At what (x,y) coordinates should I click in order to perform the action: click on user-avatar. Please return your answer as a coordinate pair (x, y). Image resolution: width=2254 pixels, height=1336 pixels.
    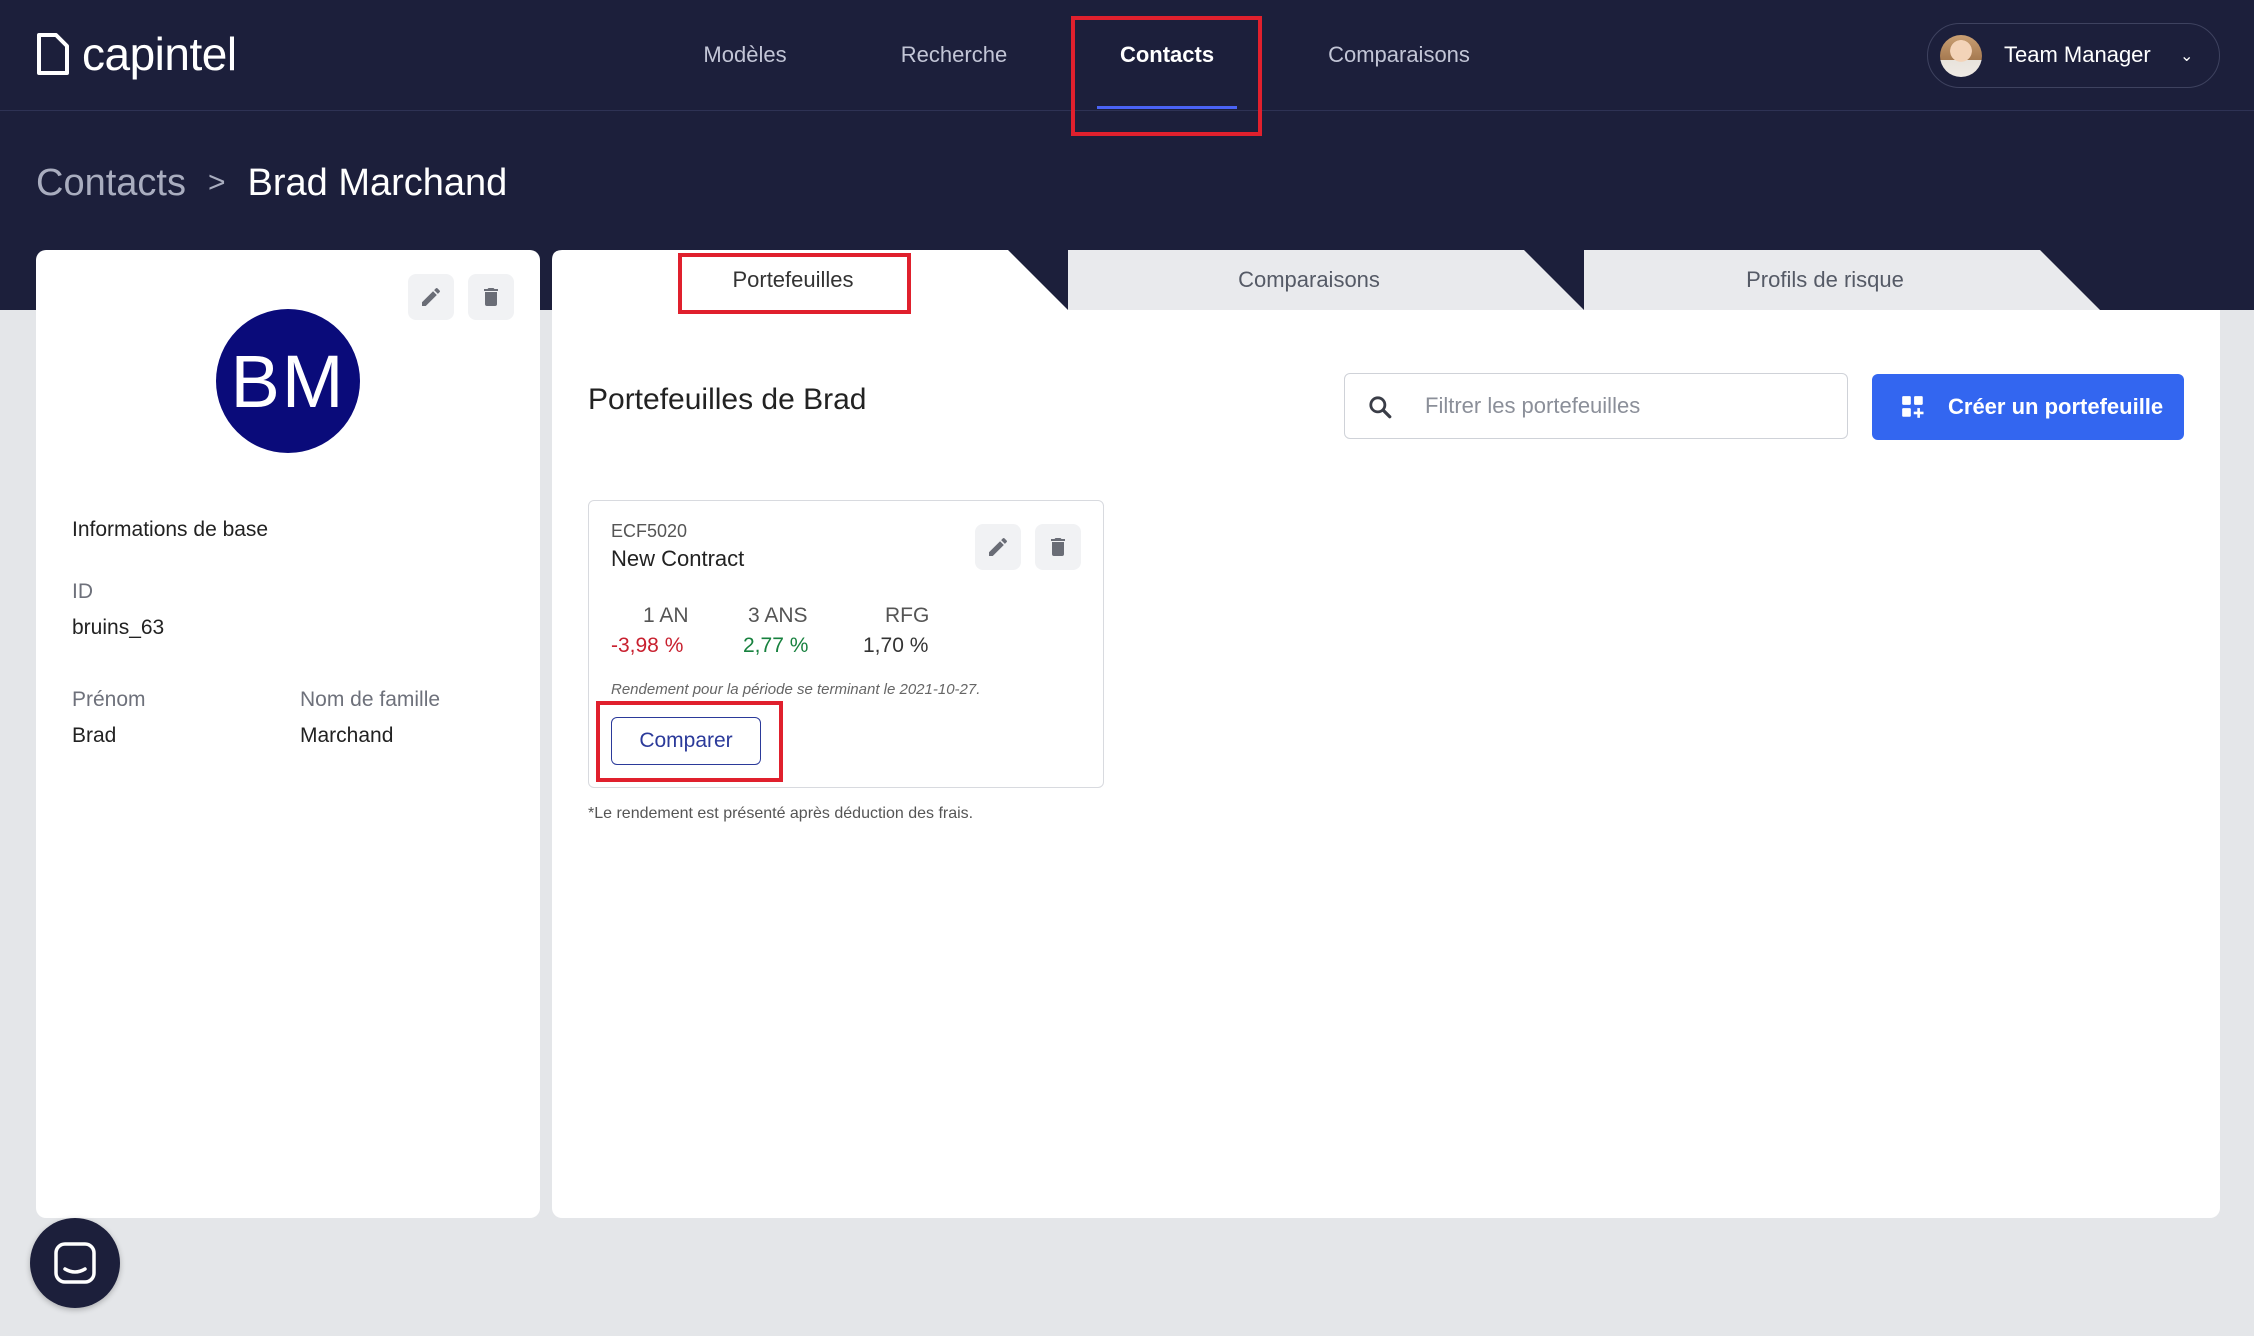
    Looking at the image, I should click on (1961, 56).